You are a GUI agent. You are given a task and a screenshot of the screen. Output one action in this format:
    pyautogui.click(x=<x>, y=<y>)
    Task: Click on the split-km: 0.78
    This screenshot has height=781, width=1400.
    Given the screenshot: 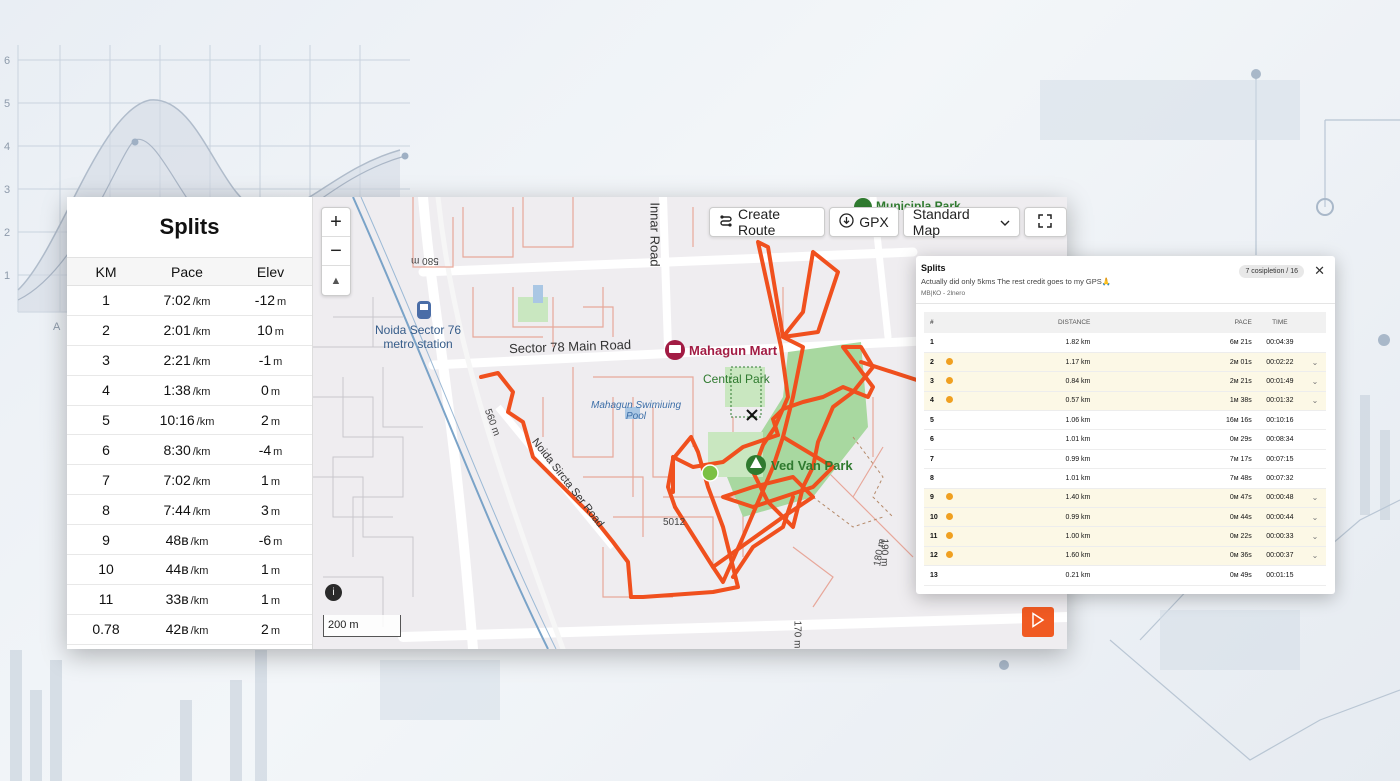 What is the action you would take?
    pyautogui.click(x=106, y=629)
    